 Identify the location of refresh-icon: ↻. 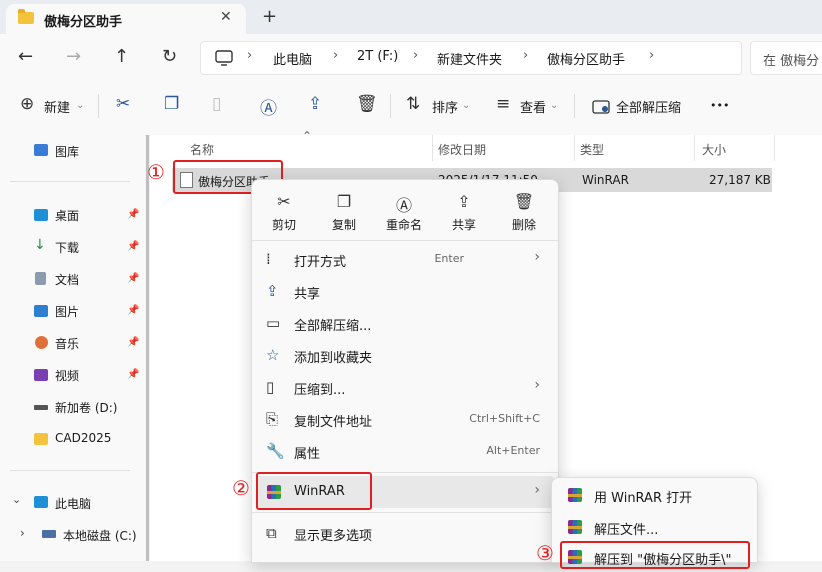
(169, 56).